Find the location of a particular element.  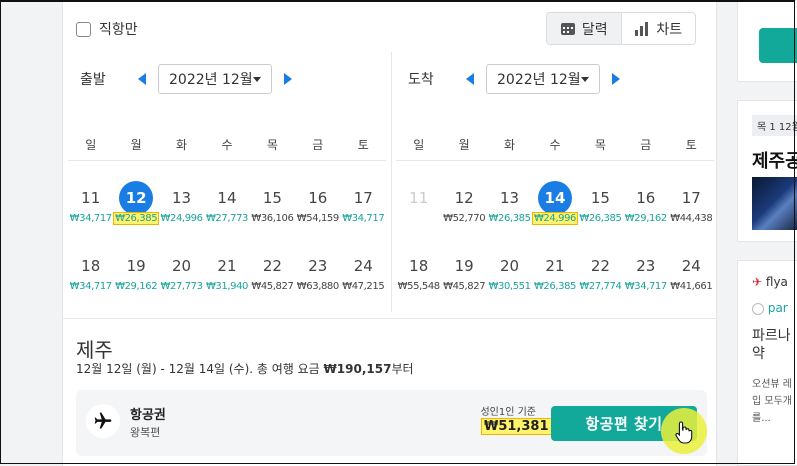

arrival-next-month-icon is located at coordinates (616, 79).